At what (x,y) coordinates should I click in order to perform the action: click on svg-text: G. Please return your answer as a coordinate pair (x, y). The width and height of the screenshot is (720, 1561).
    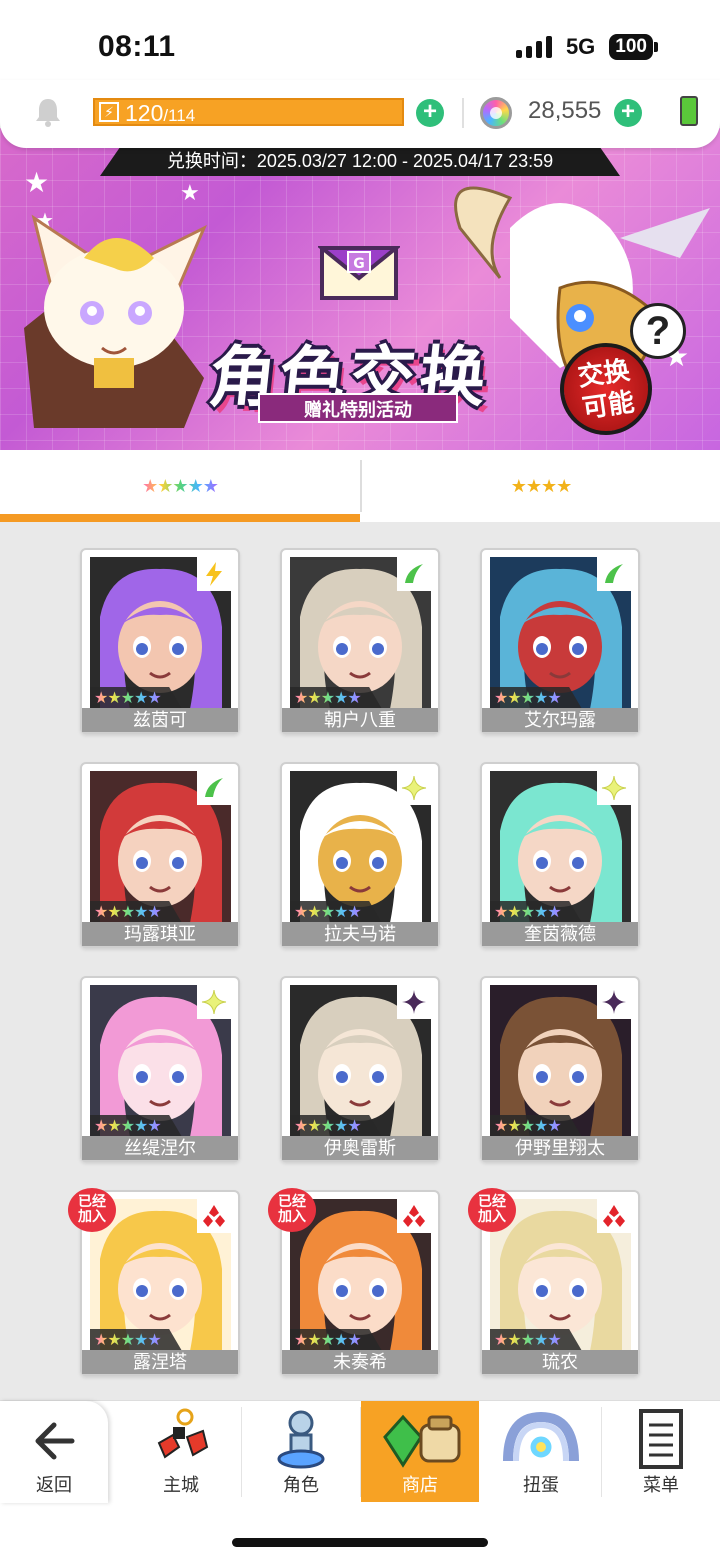
    Looking at the image, I should click on (359, 264).